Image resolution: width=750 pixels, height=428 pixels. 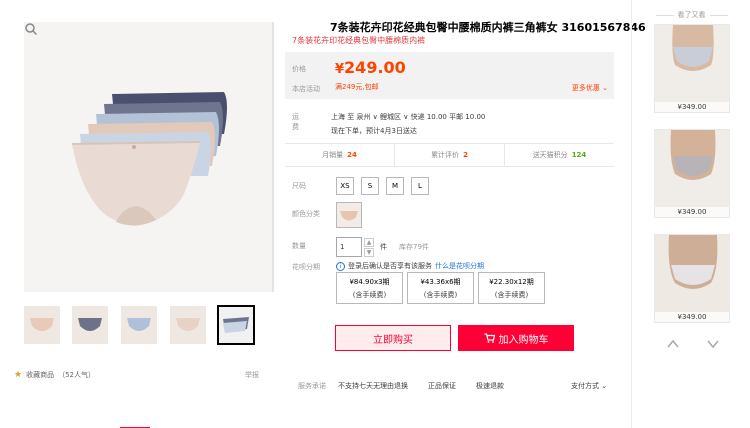 I want to click on stat-value: 124, so click(x=579, y=155).